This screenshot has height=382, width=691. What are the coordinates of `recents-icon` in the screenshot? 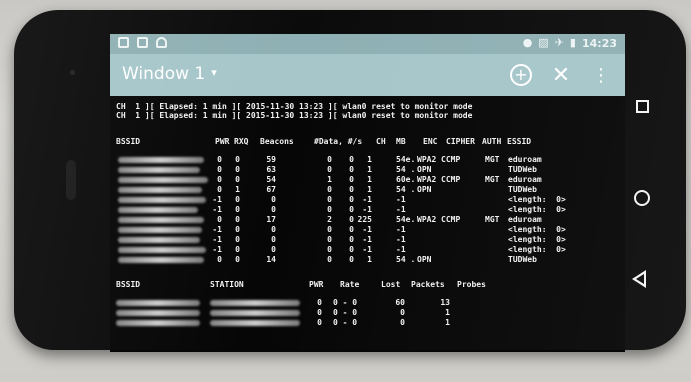 It's located at (642, 106).